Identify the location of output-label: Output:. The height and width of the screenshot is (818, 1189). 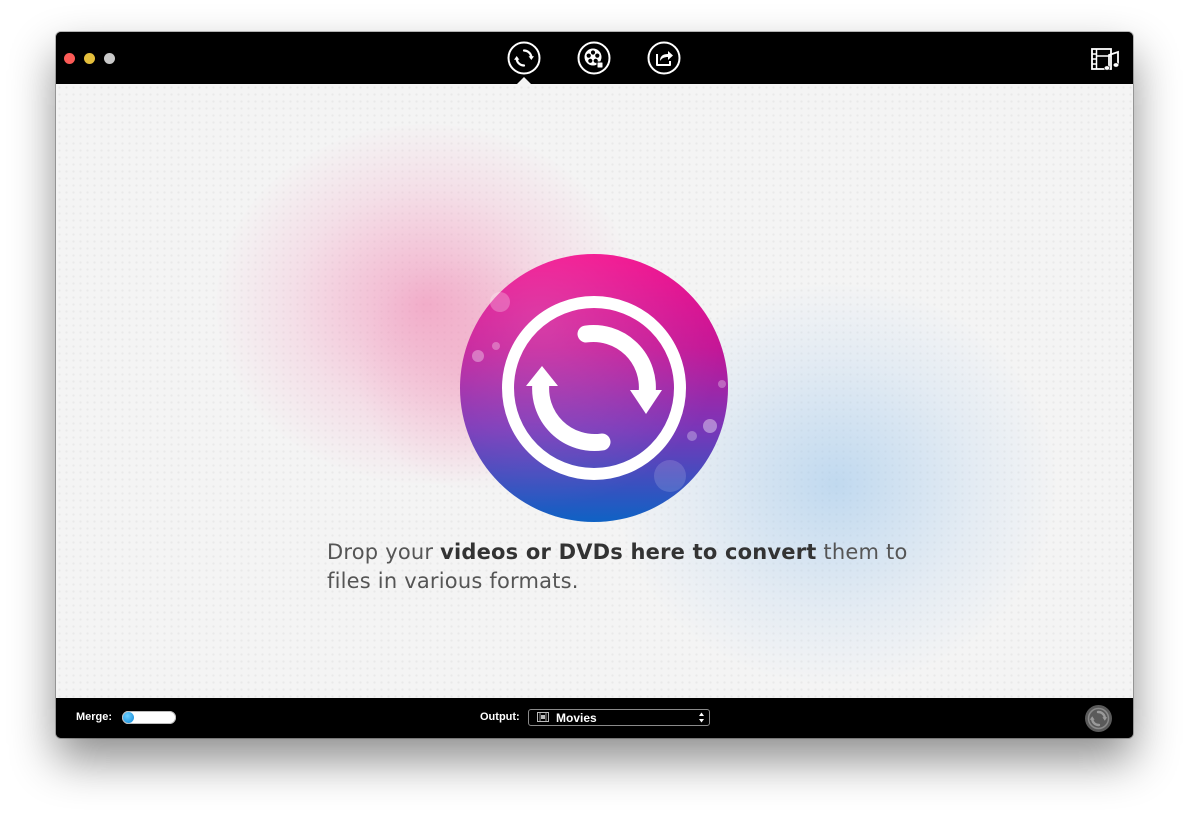
(500, 717).